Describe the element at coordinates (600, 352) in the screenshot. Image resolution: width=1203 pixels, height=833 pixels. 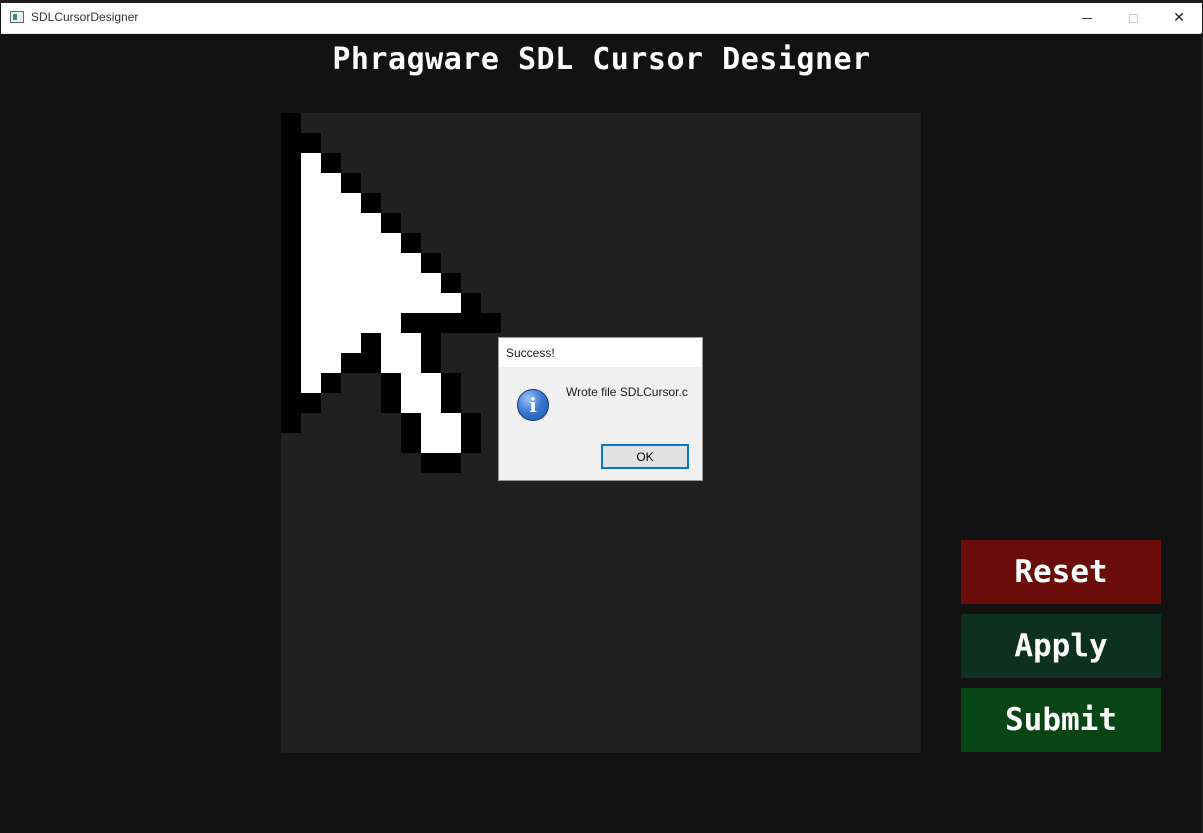
I see `dialog-titlebar: Success!` at that location.